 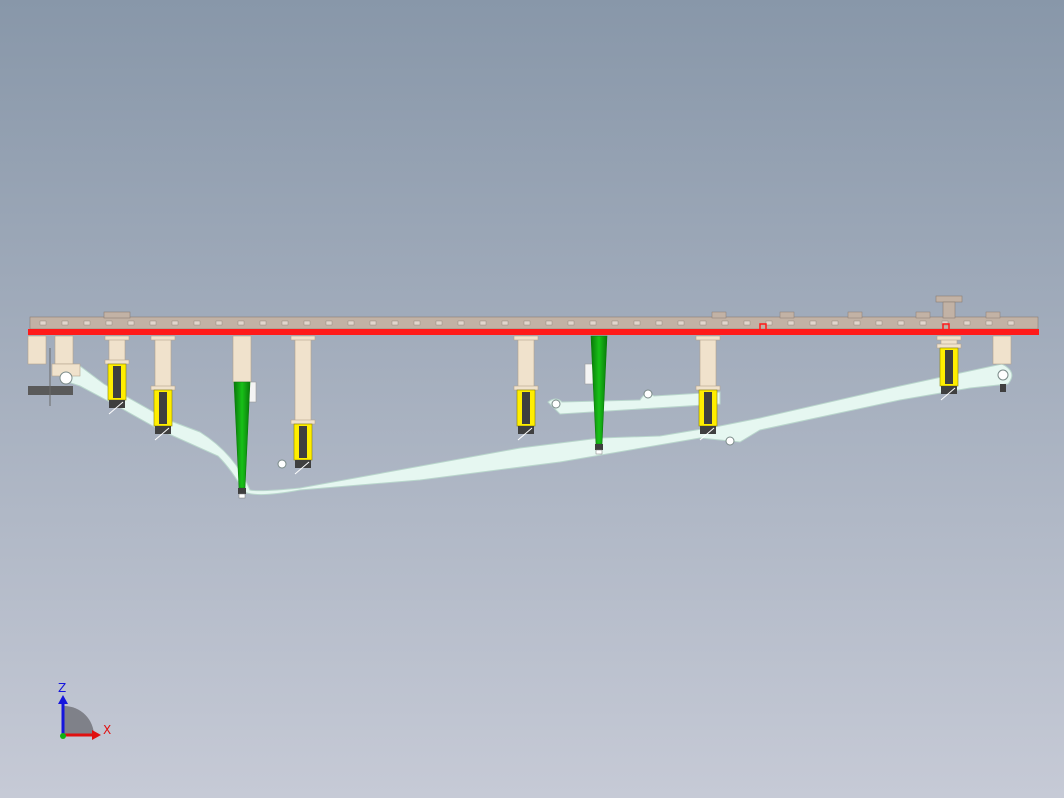 I want to click on x-axis-label: X, so click(x=107, y=730).